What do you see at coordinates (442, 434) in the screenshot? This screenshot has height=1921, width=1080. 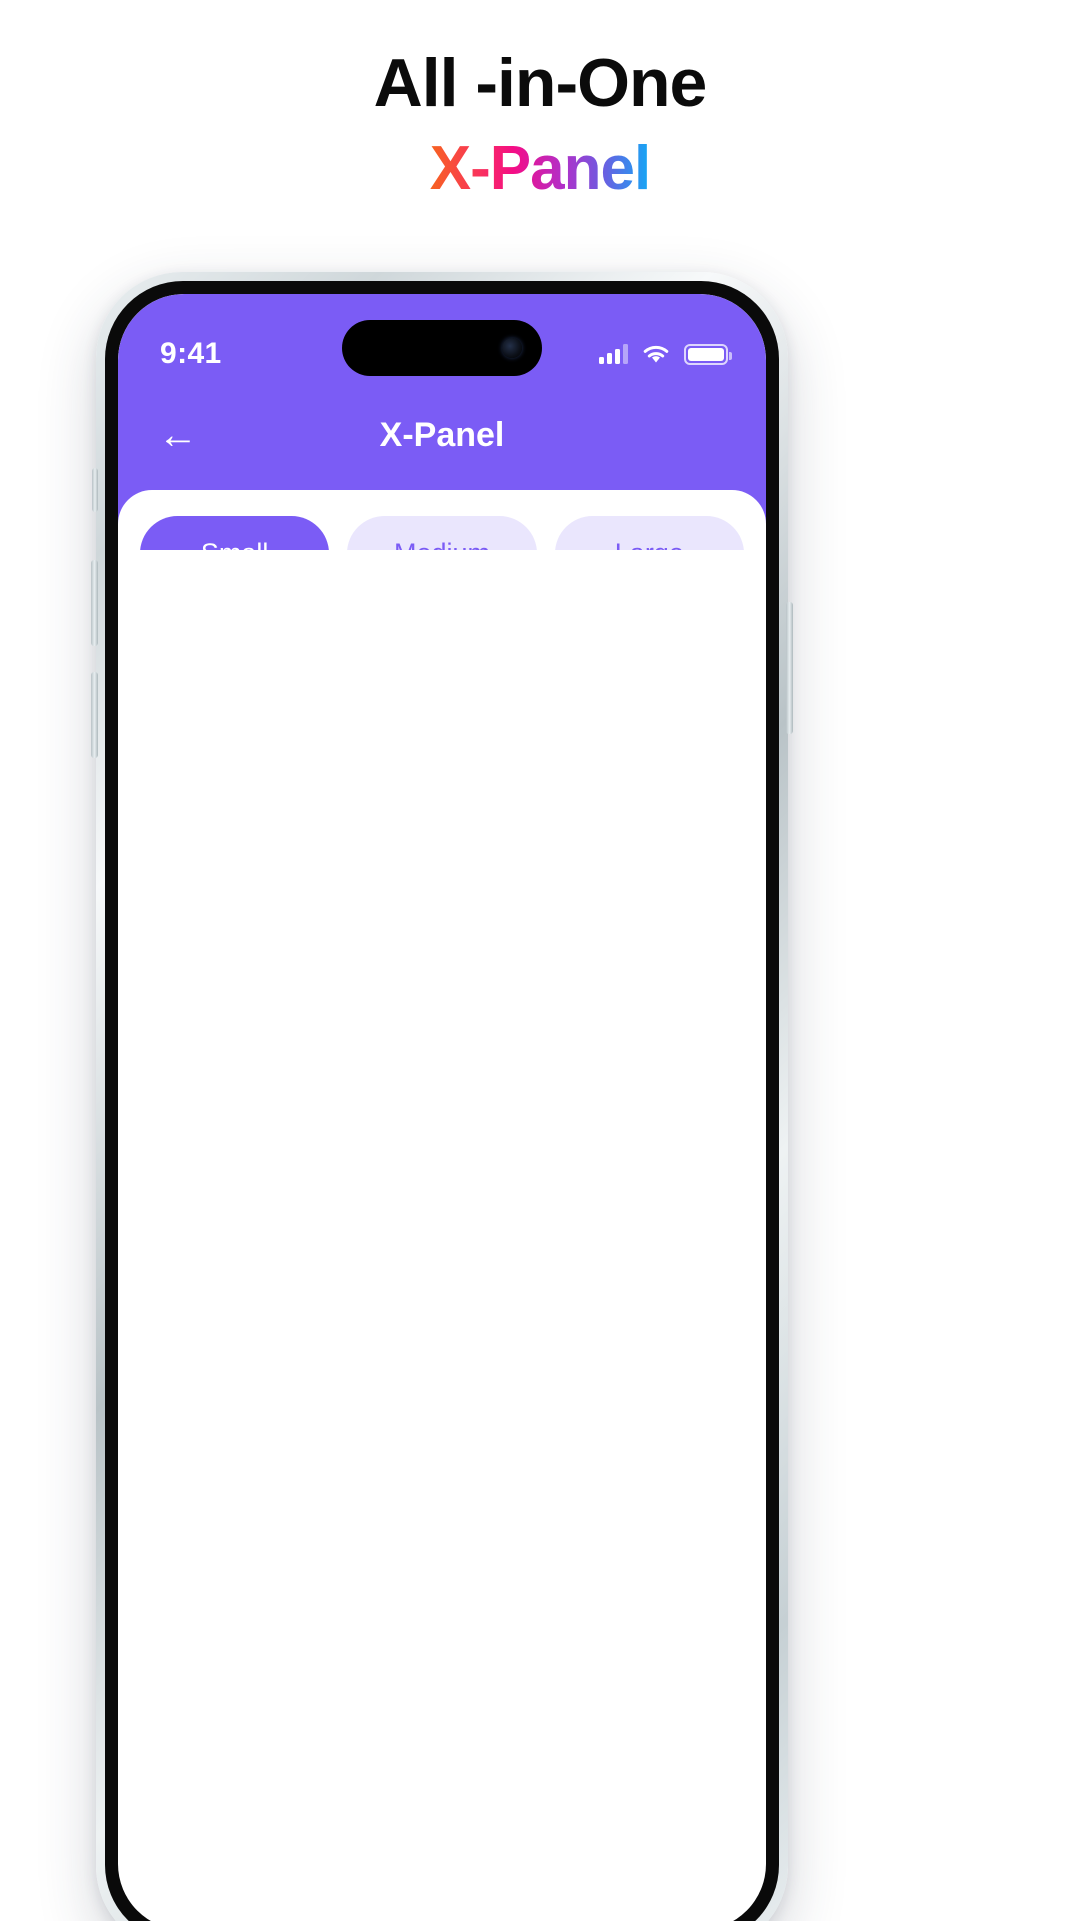 I see `nav-title: X-Panel` at bounding box center [442, 434].